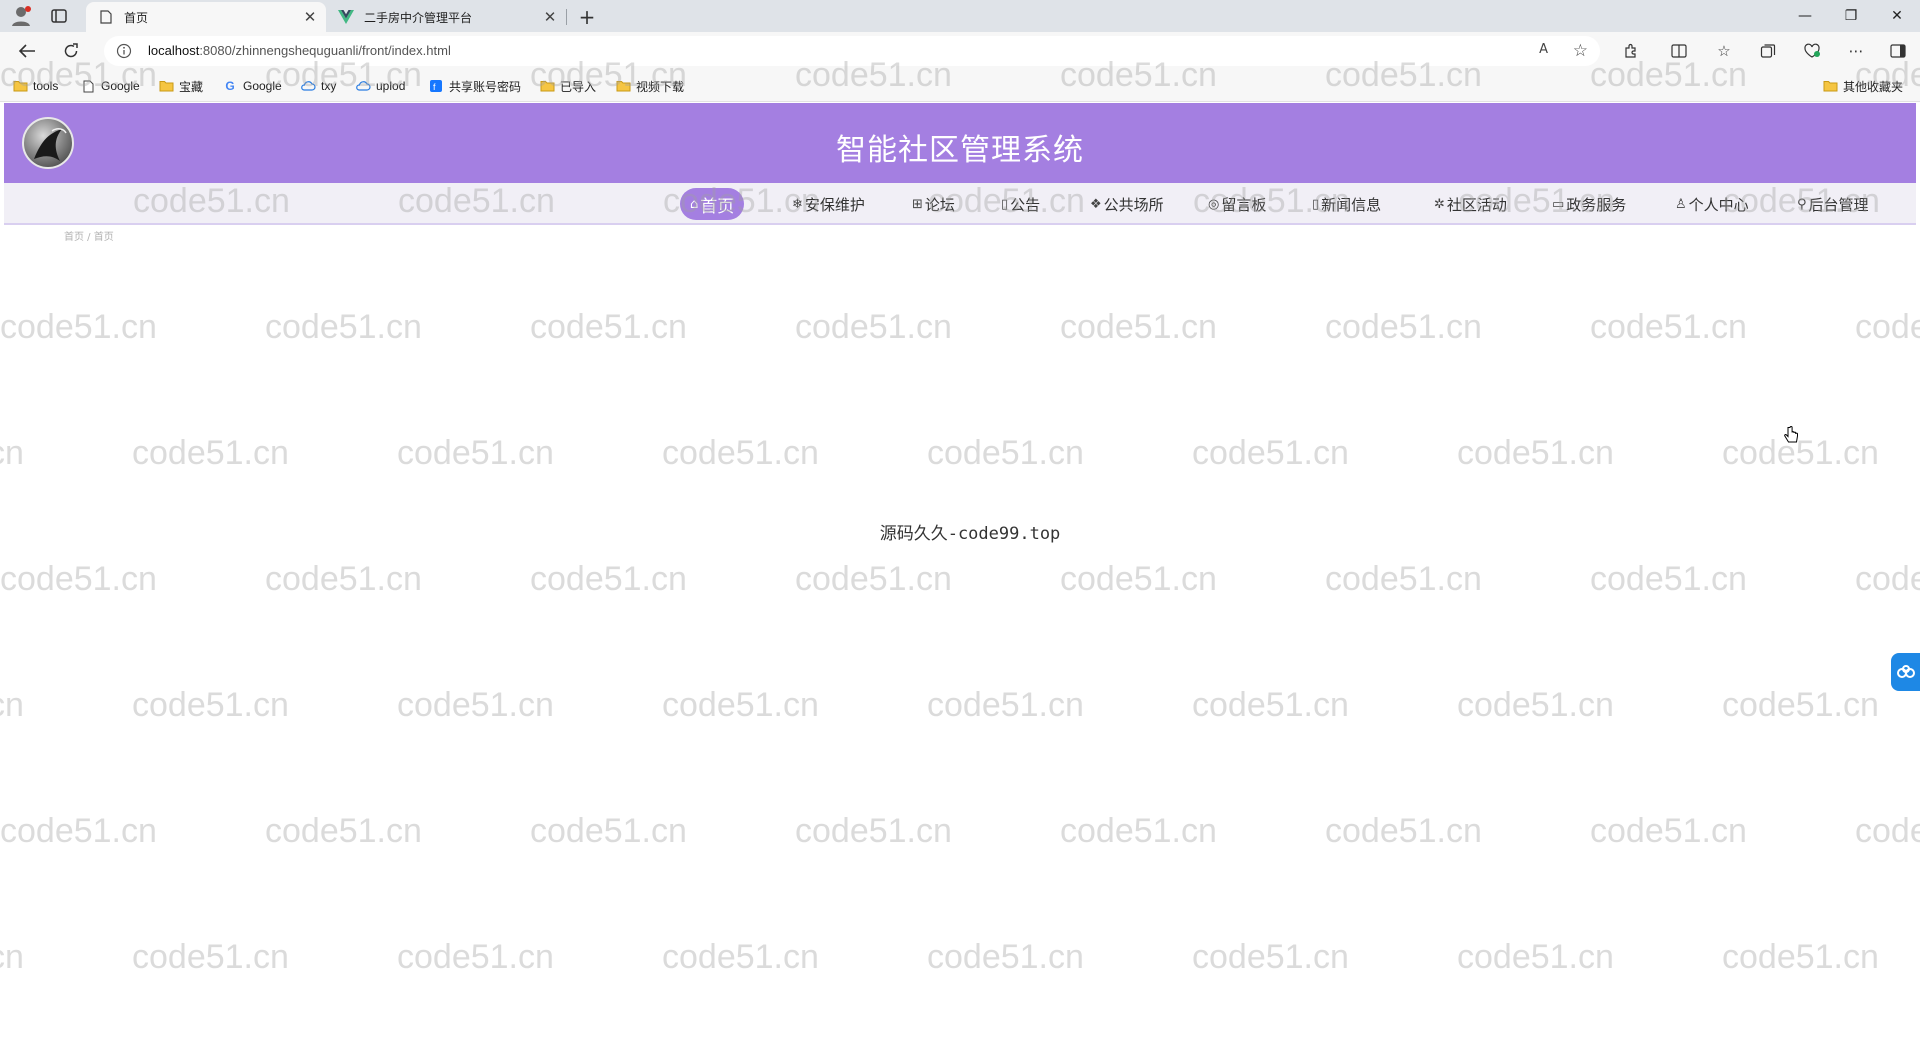  Describe the element at coordinates (89, 237) in the screenshot. I see `breadcrumb: 首页 / 首页` at that location.